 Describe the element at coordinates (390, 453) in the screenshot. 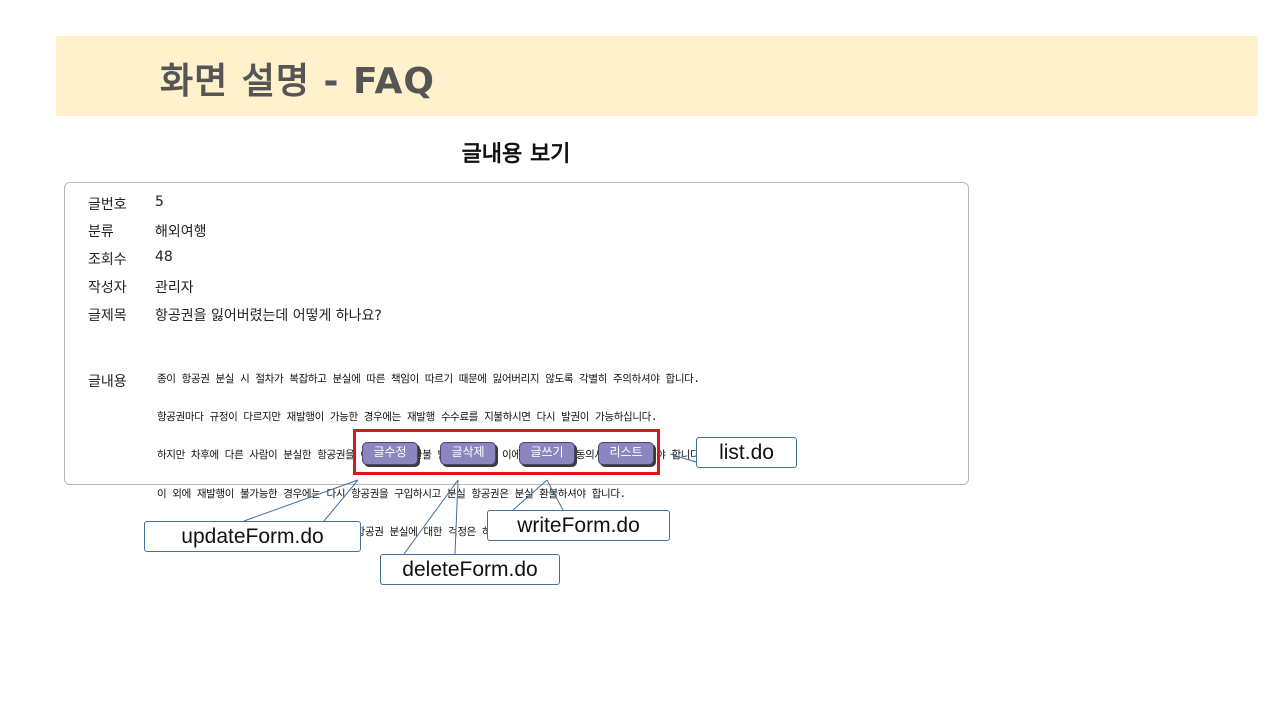

I see `update-button: 글수정` at that location.